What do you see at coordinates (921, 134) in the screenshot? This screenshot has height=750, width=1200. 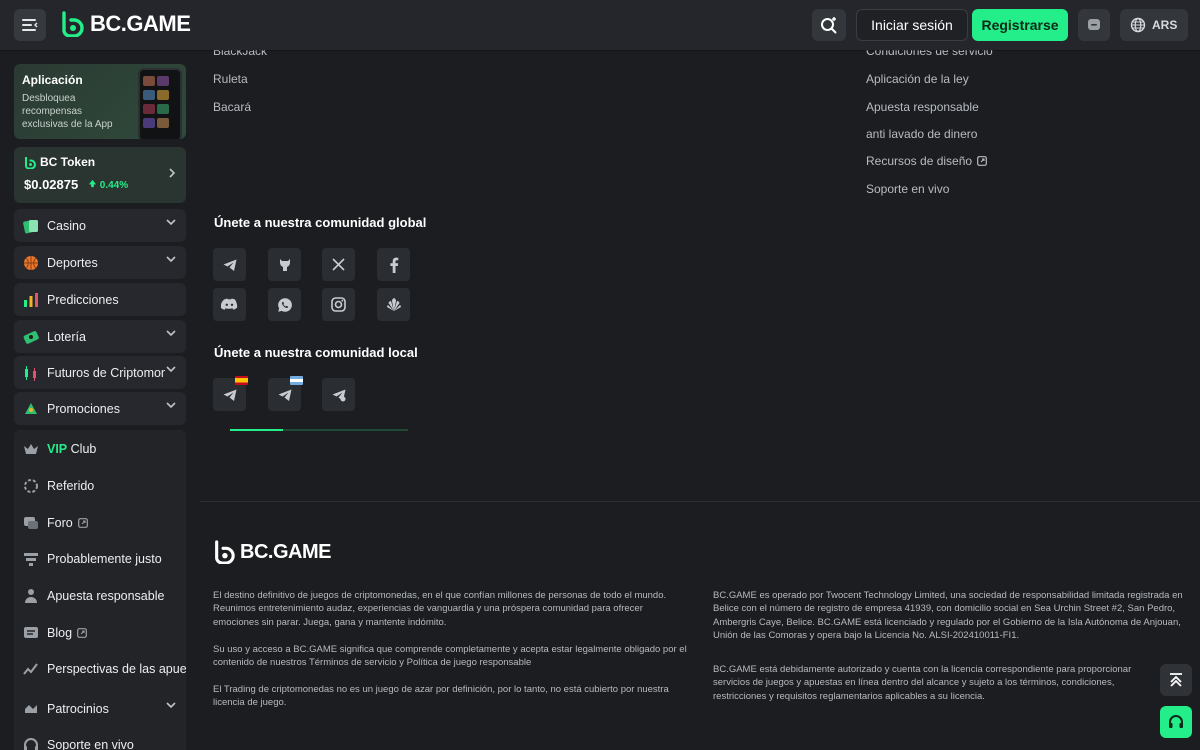 I see `footer-link-aml: anti lavado de dinero` at bounding box center [921, 134].